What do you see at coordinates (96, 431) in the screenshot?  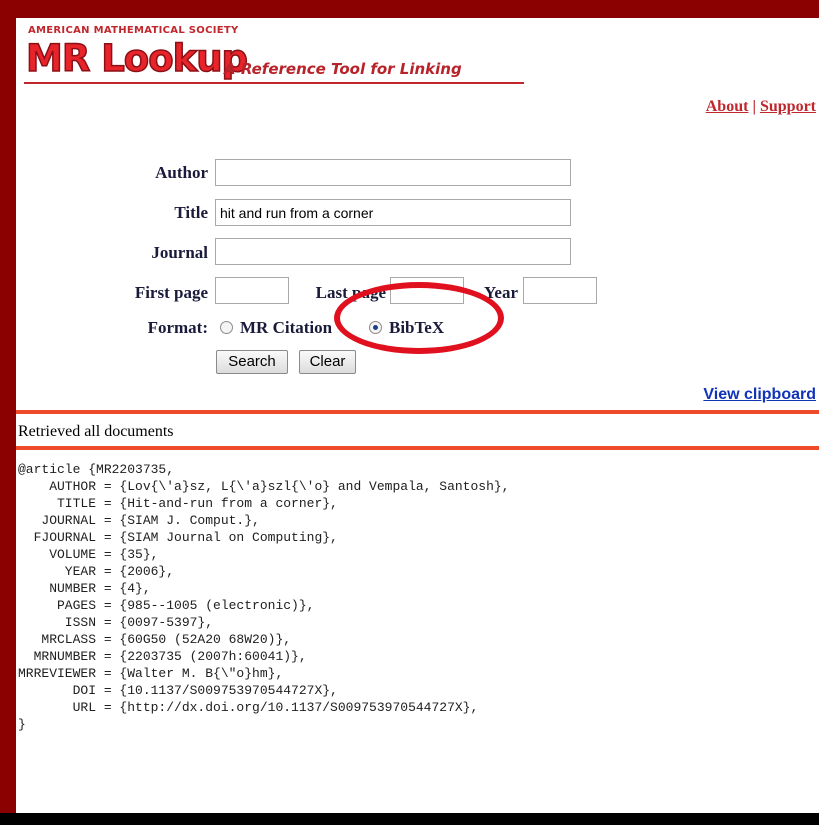 I see `status-message: Retrieved all documents` at bounding box center [96, 431].